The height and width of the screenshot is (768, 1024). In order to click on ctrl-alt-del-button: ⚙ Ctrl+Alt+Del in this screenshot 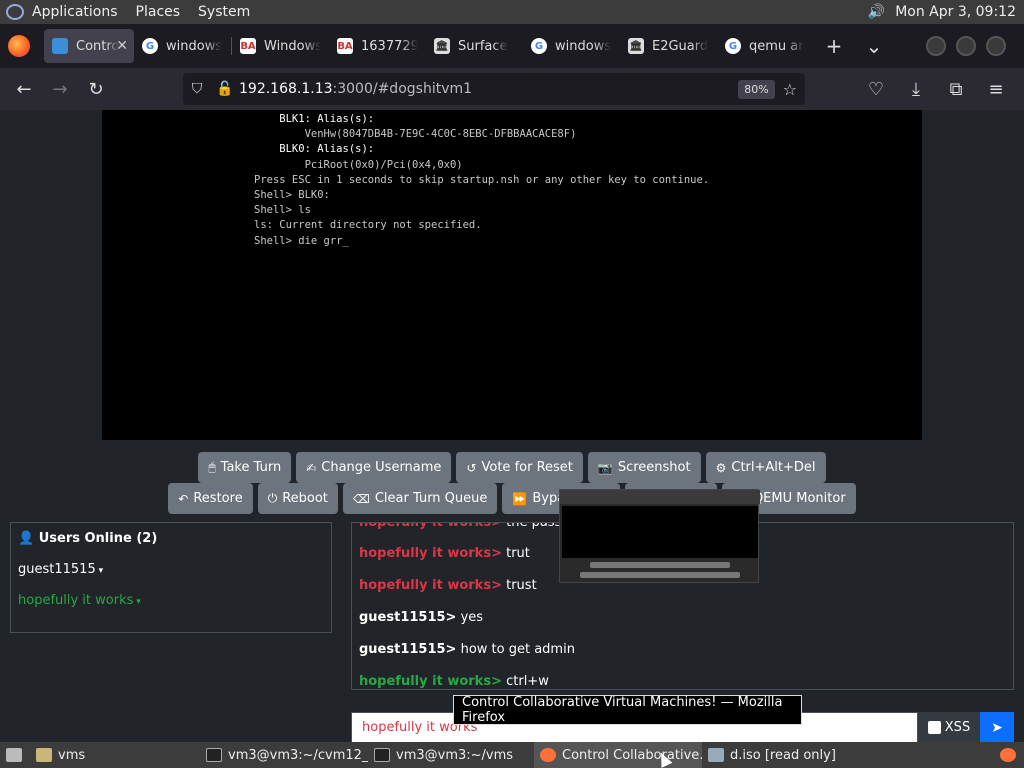, I will do `click(765, 467)`.